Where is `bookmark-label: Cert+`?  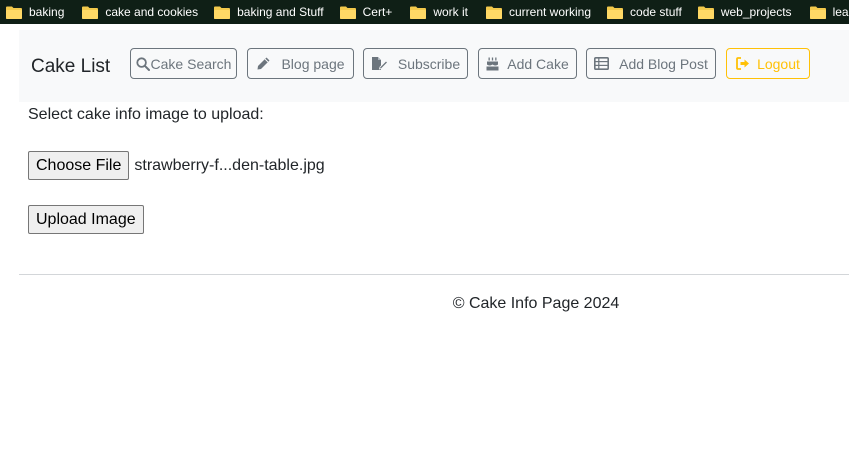 bookmark-label: Cert+ is located at coordinates (377, 12).